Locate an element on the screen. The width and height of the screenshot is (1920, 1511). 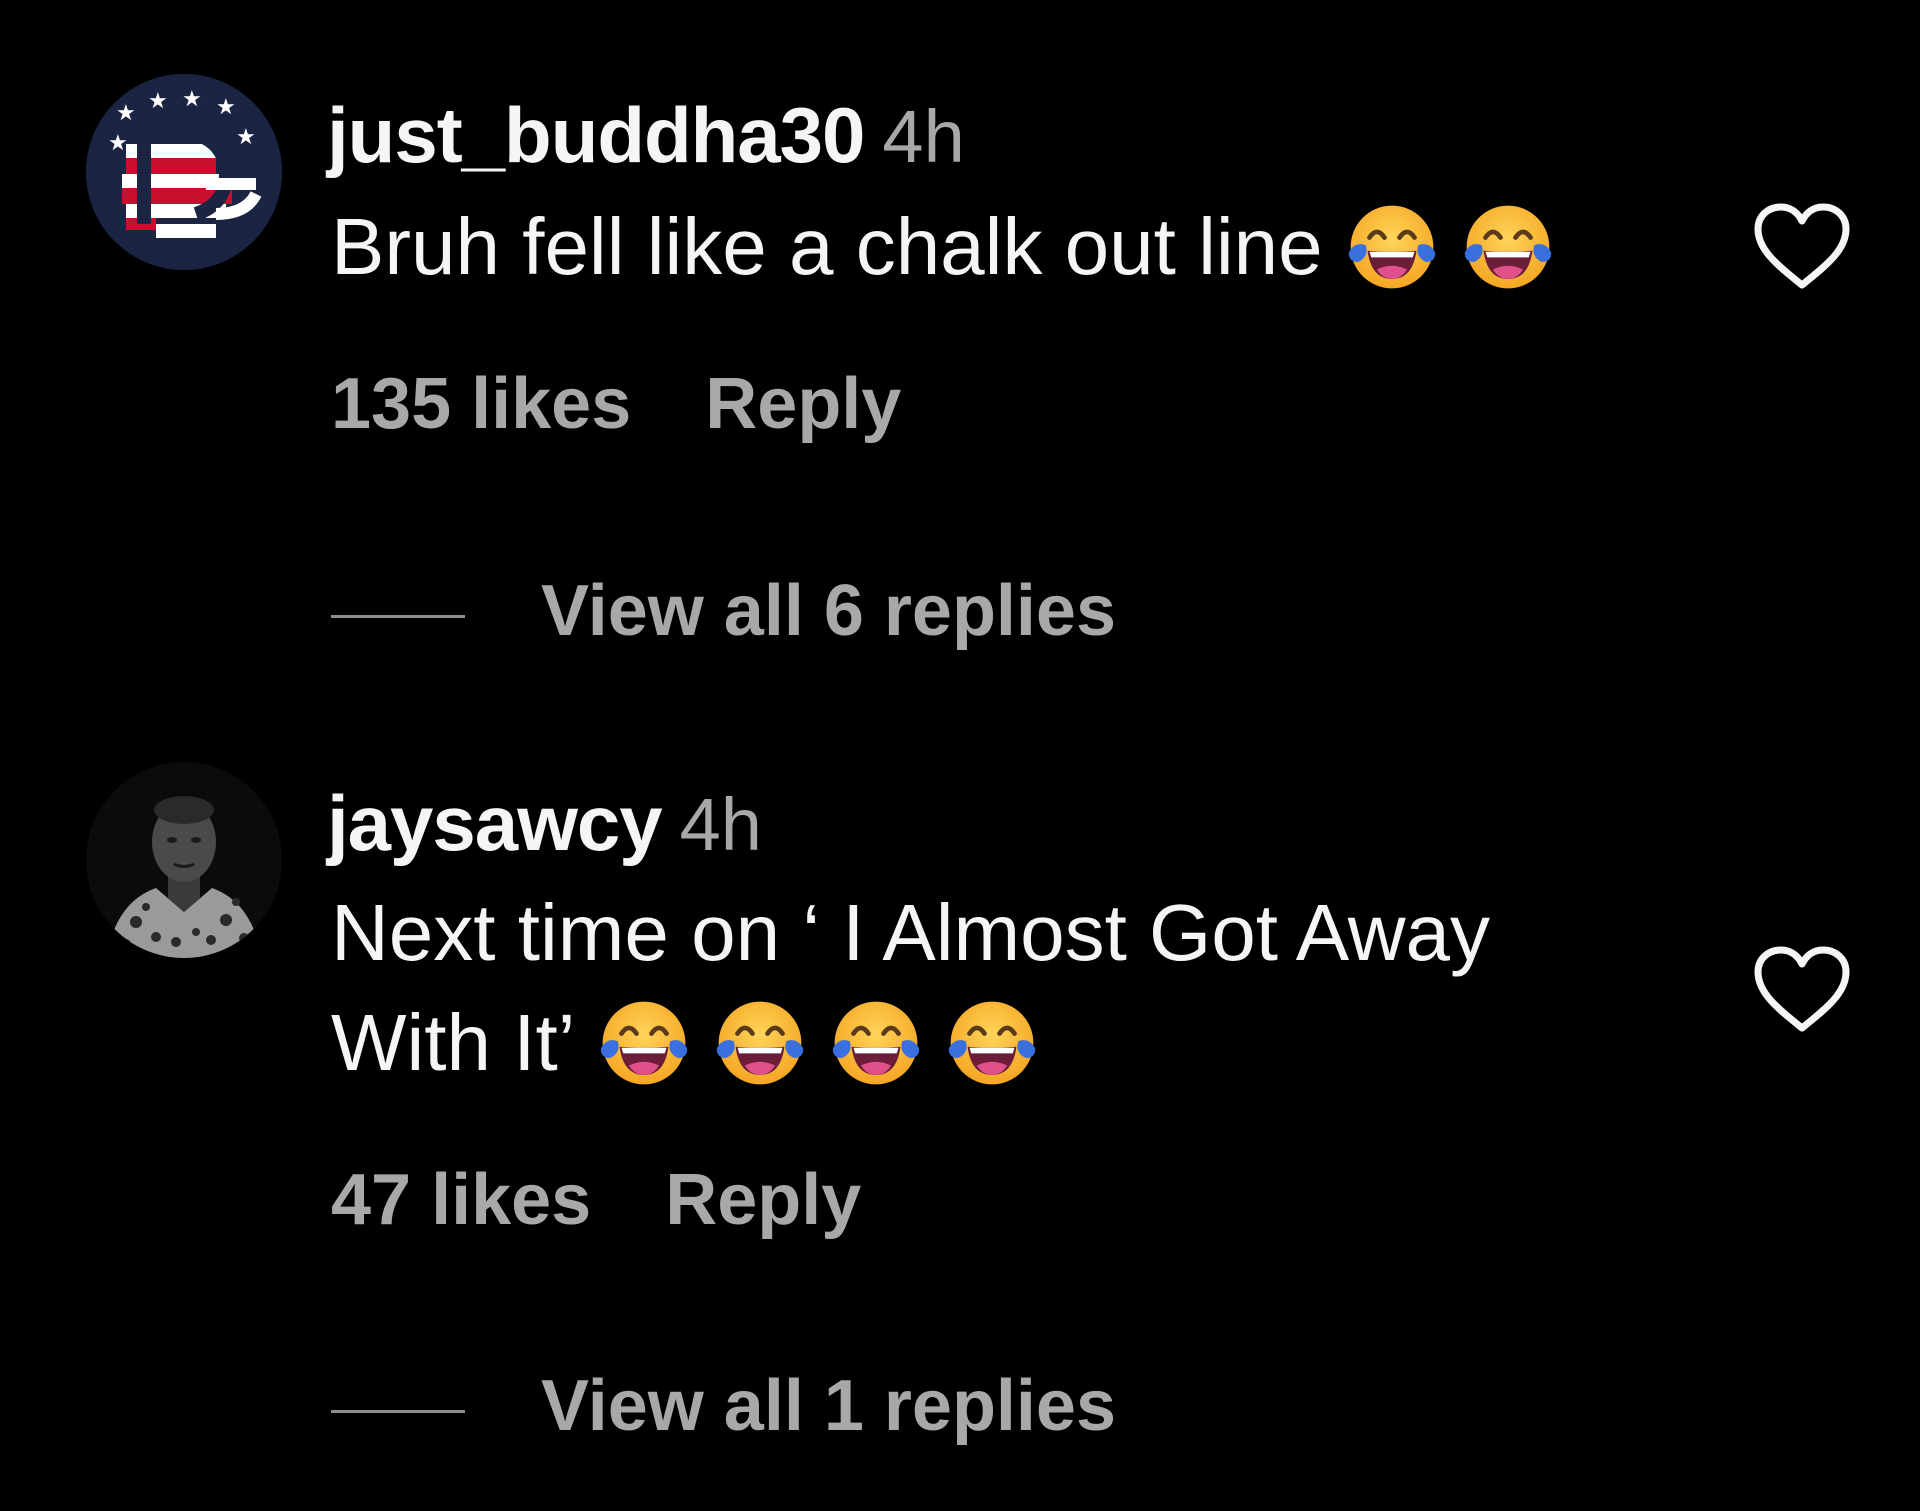
avatar is located at coordinates (184, 860).